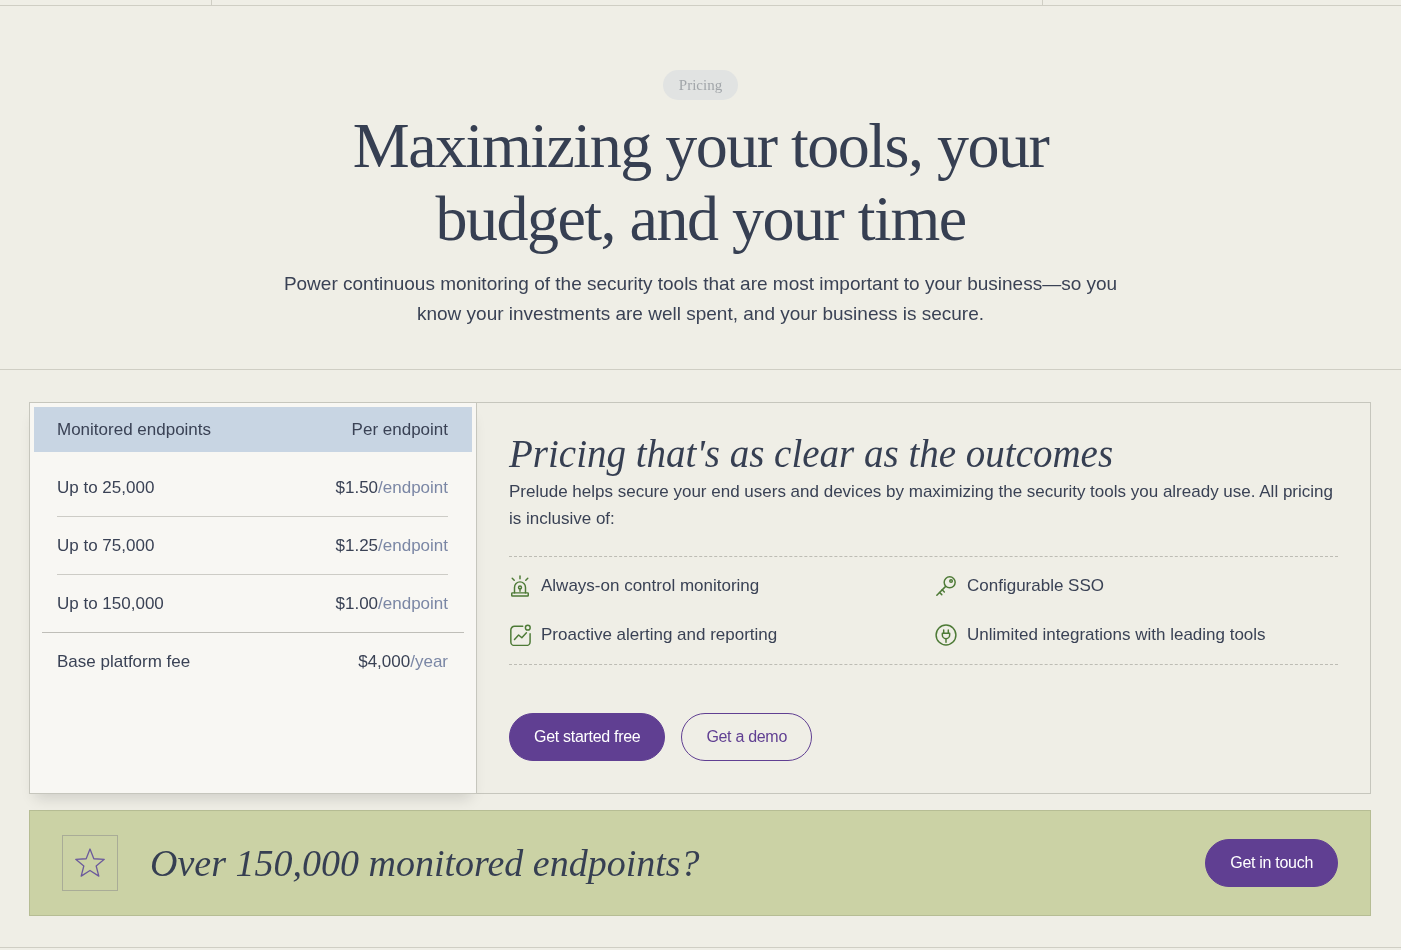  What do you see at coordinates (124, 661) in the screenshot?
I see `fee-label: Base platform fee` at bounding box center [124, 661].